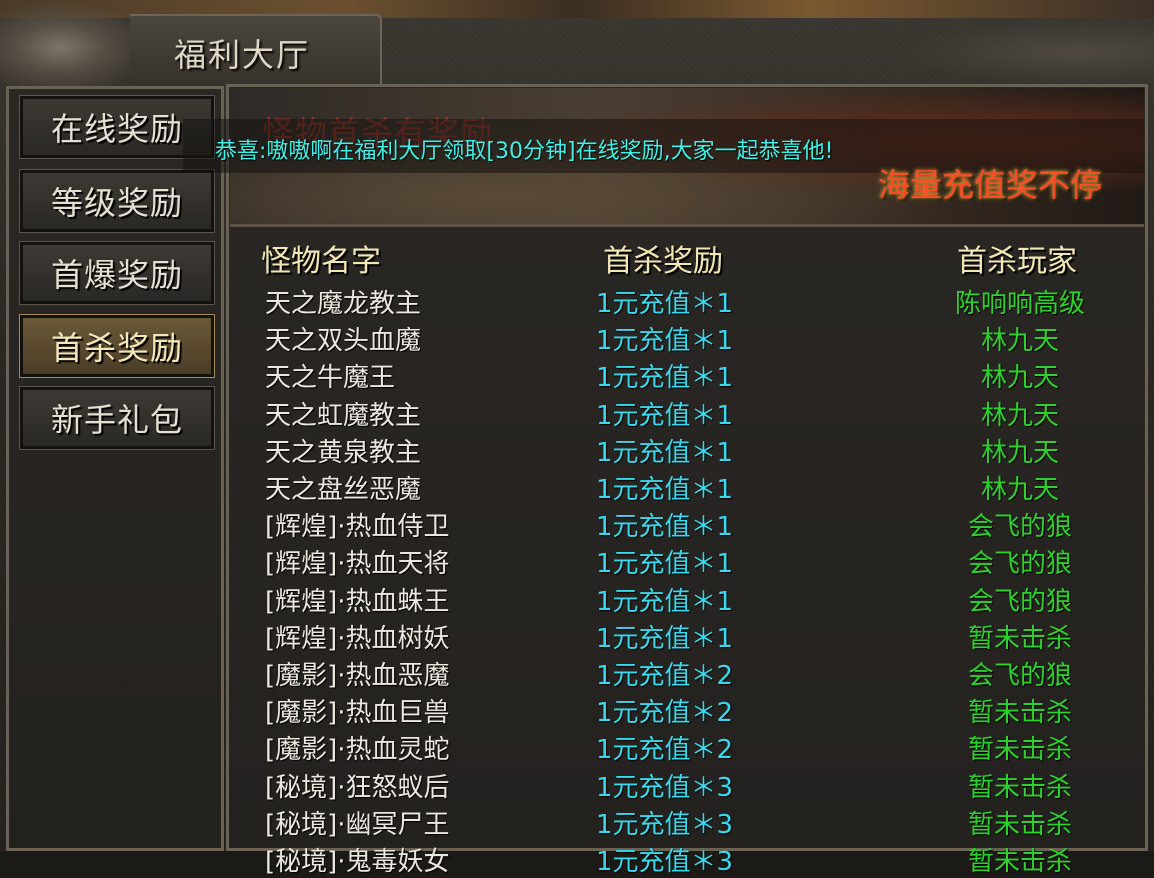 This screenshot has height=878, width=1154. What do you see at coordinates (1019, 304) in the screenshot?
I see `player-cell: 陈响响高级` at bounding box center [1019, 304].